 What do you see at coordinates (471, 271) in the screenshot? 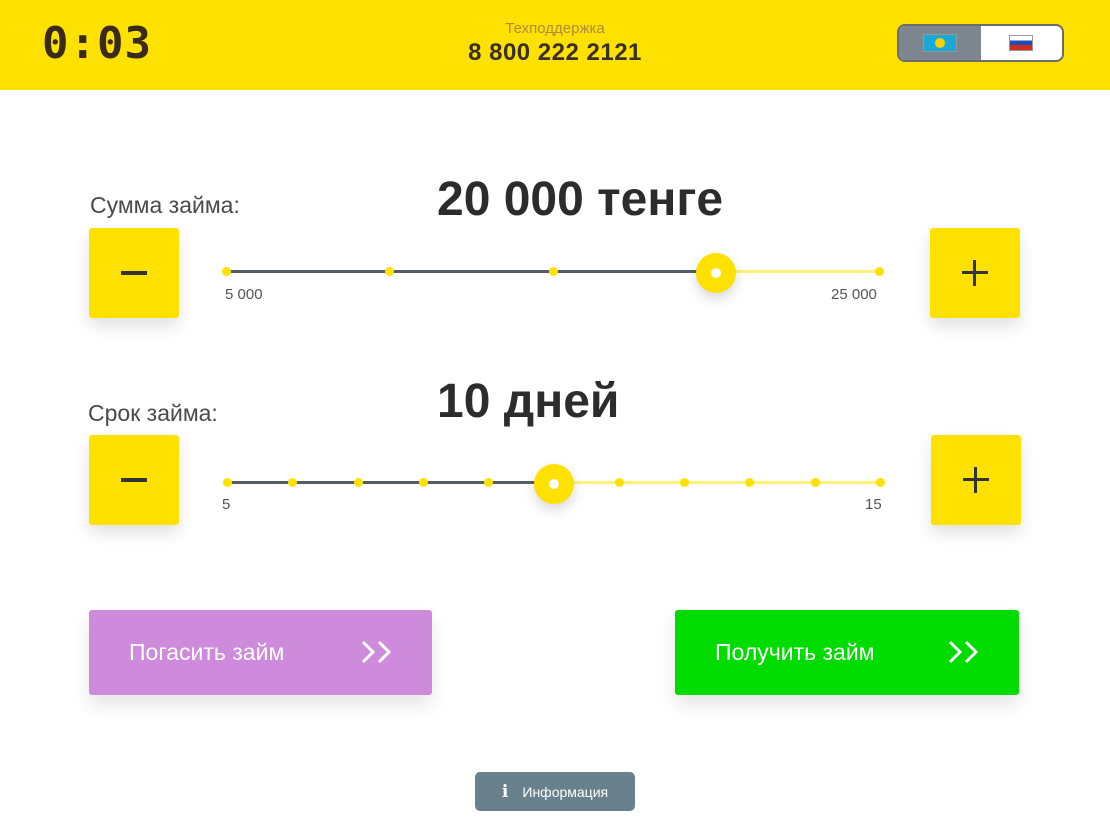
I see `amount-slider-fill` at bounding box center [471, 271].